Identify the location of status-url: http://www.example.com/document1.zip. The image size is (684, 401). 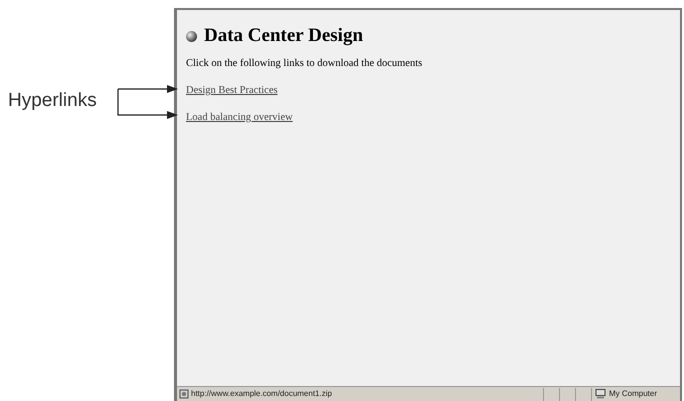
(262, 394).